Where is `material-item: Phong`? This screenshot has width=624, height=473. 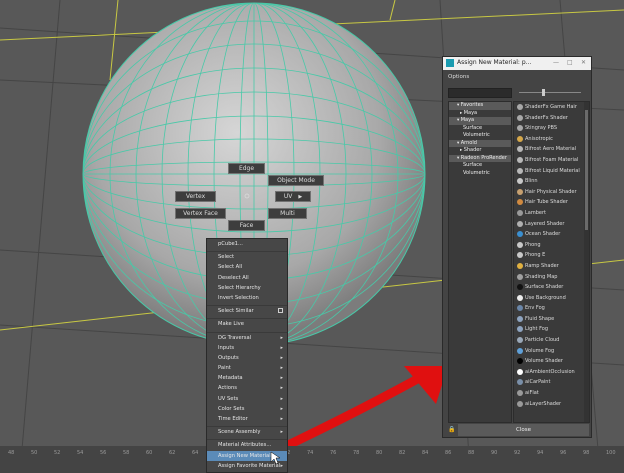
material-item: Phong is located at coordinates (551, 245).